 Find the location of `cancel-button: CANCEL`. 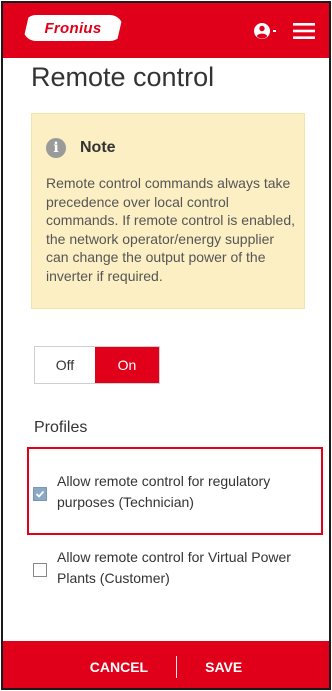

cancel-button: CANCEL is located at coordinates (119, 667).